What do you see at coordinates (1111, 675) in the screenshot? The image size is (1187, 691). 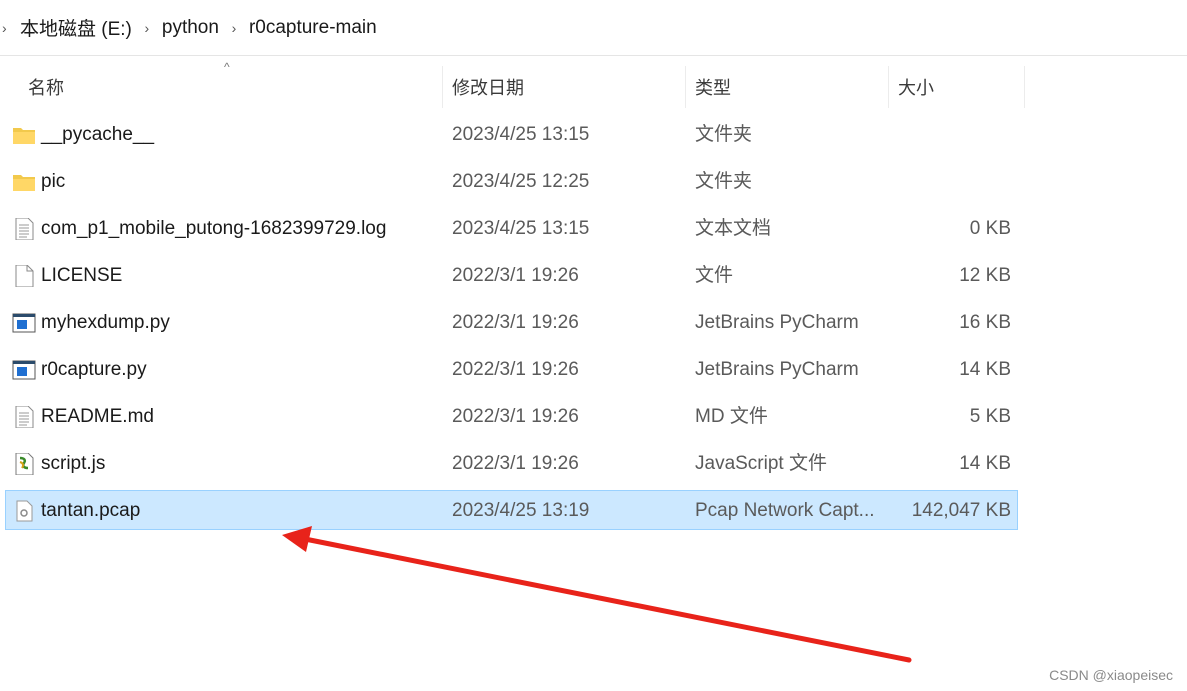 I see `watermark: CSDN @xiaopeisec` at bounding box center [1111, 675].